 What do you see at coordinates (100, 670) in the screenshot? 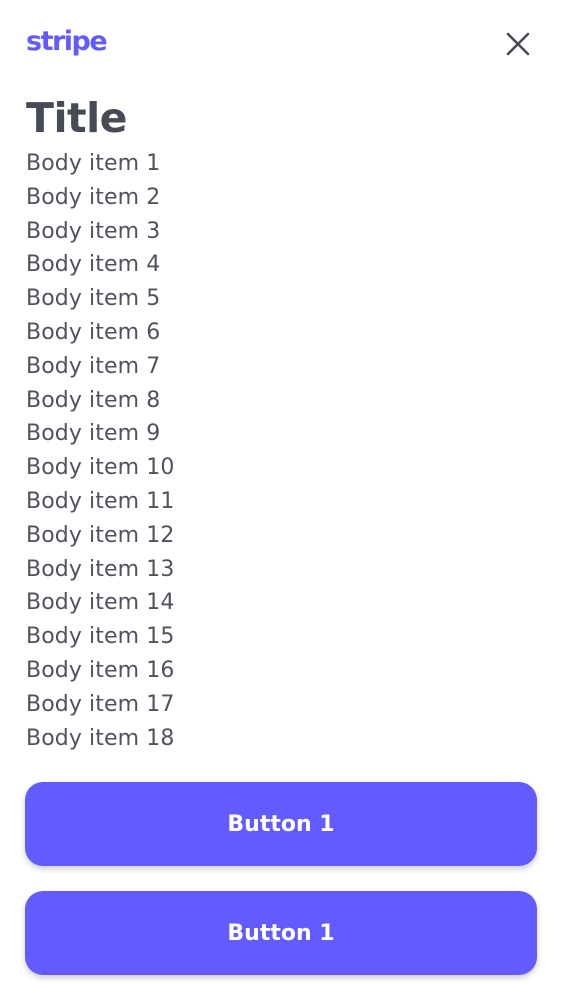
I see `body-item: Body item 16` at bounding box center [100, 670].